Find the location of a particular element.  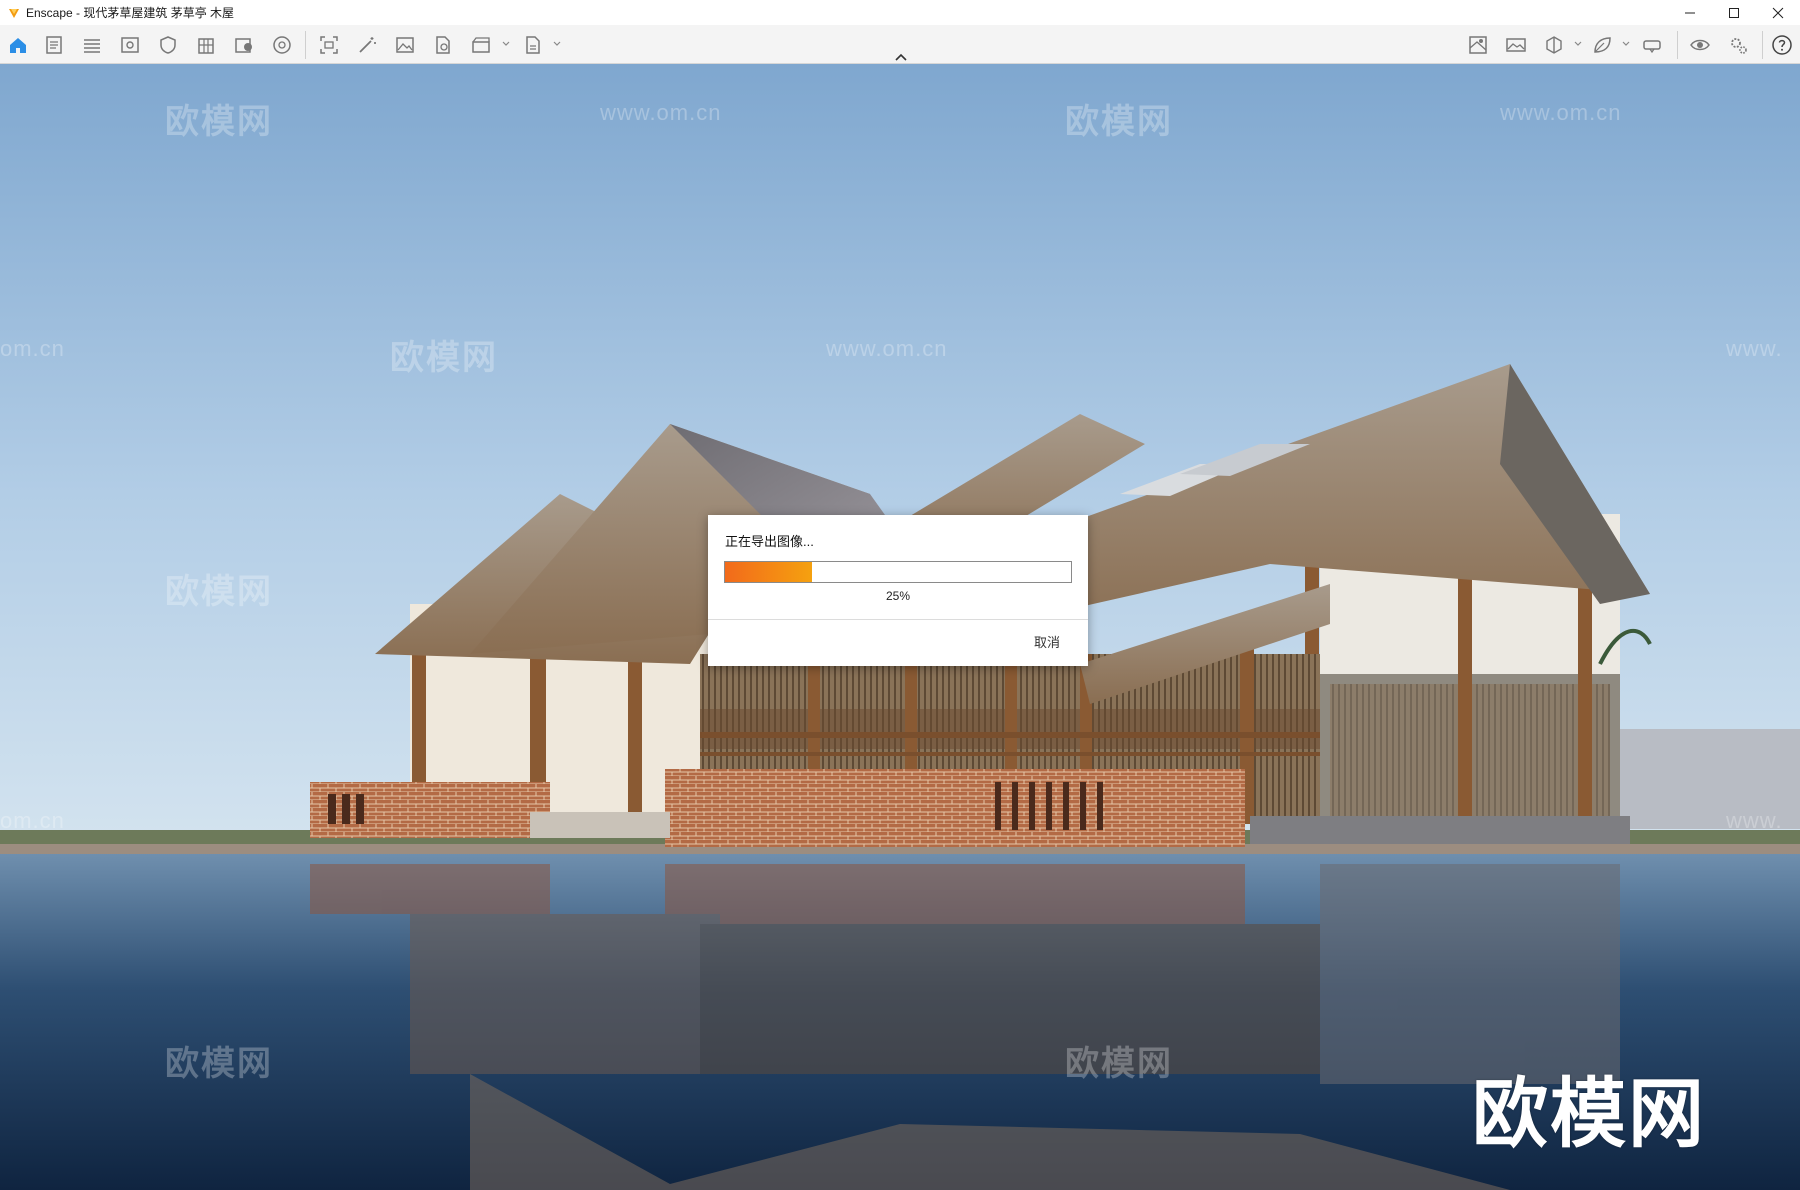

document-icon is located at coordinates (54, 45).